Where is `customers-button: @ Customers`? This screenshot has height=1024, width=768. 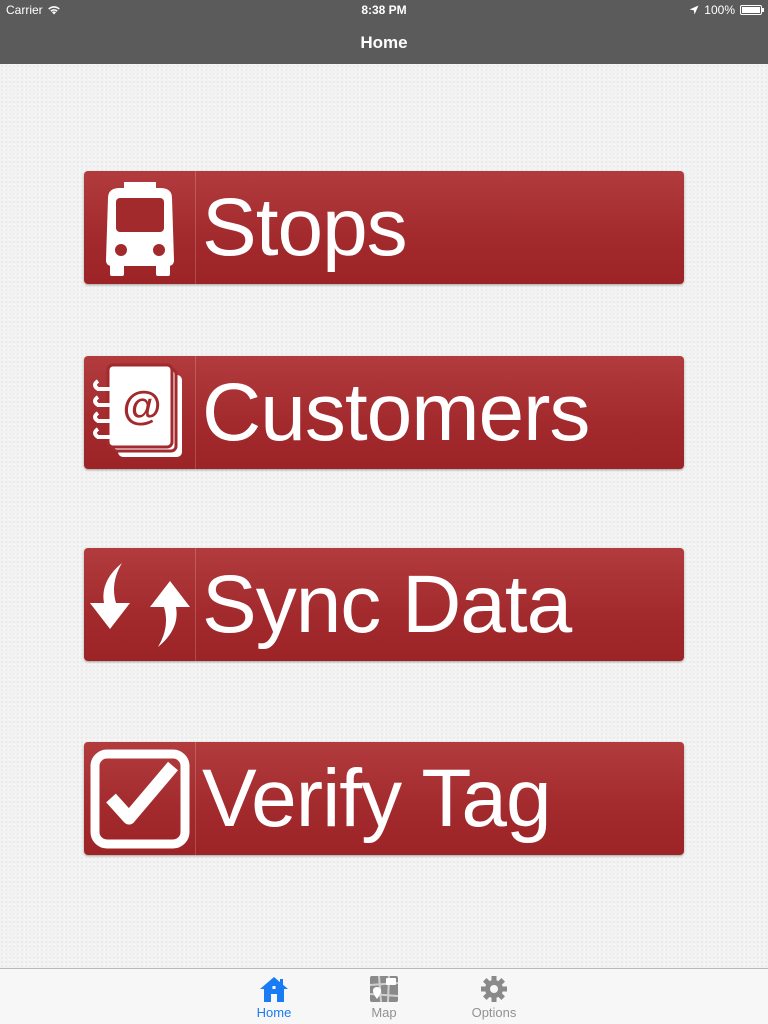
customers-button: @ Customers is located at coordinates (384, 412).